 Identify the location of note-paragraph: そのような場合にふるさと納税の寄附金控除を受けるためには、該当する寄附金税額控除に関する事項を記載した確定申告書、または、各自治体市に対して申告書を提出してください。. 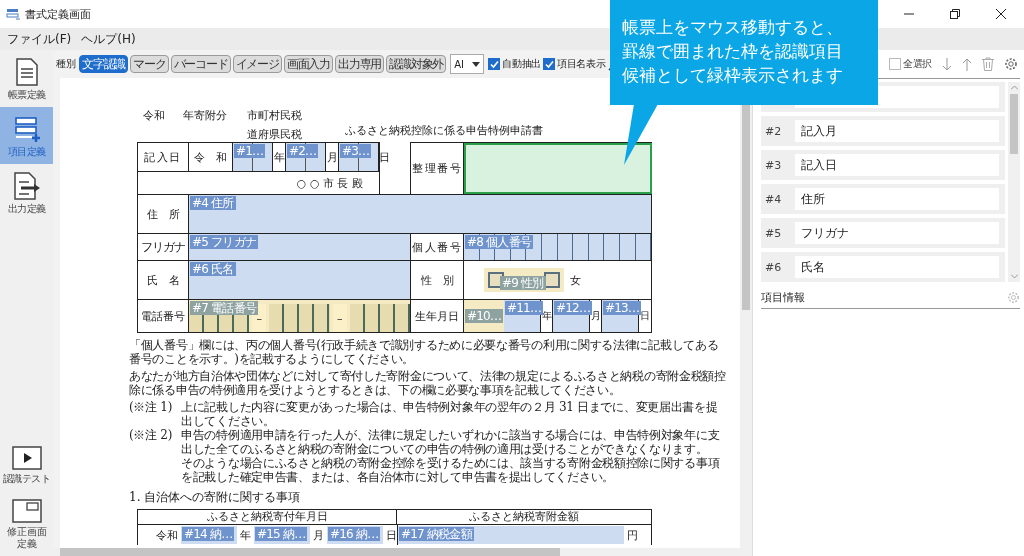
(451, 470).